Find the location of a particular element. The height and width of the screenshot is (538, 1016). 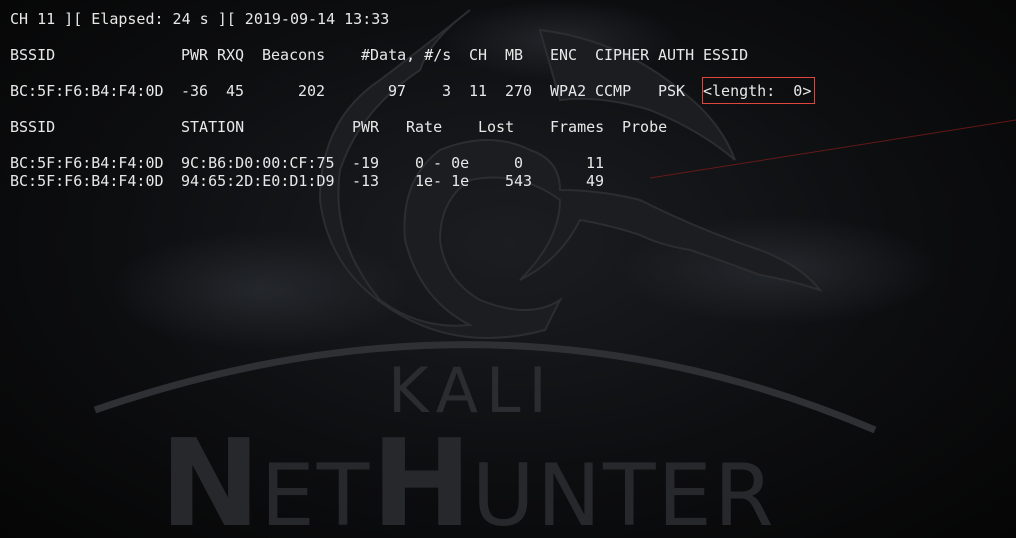

header-ch: CH is located at coordinates (478, 55).